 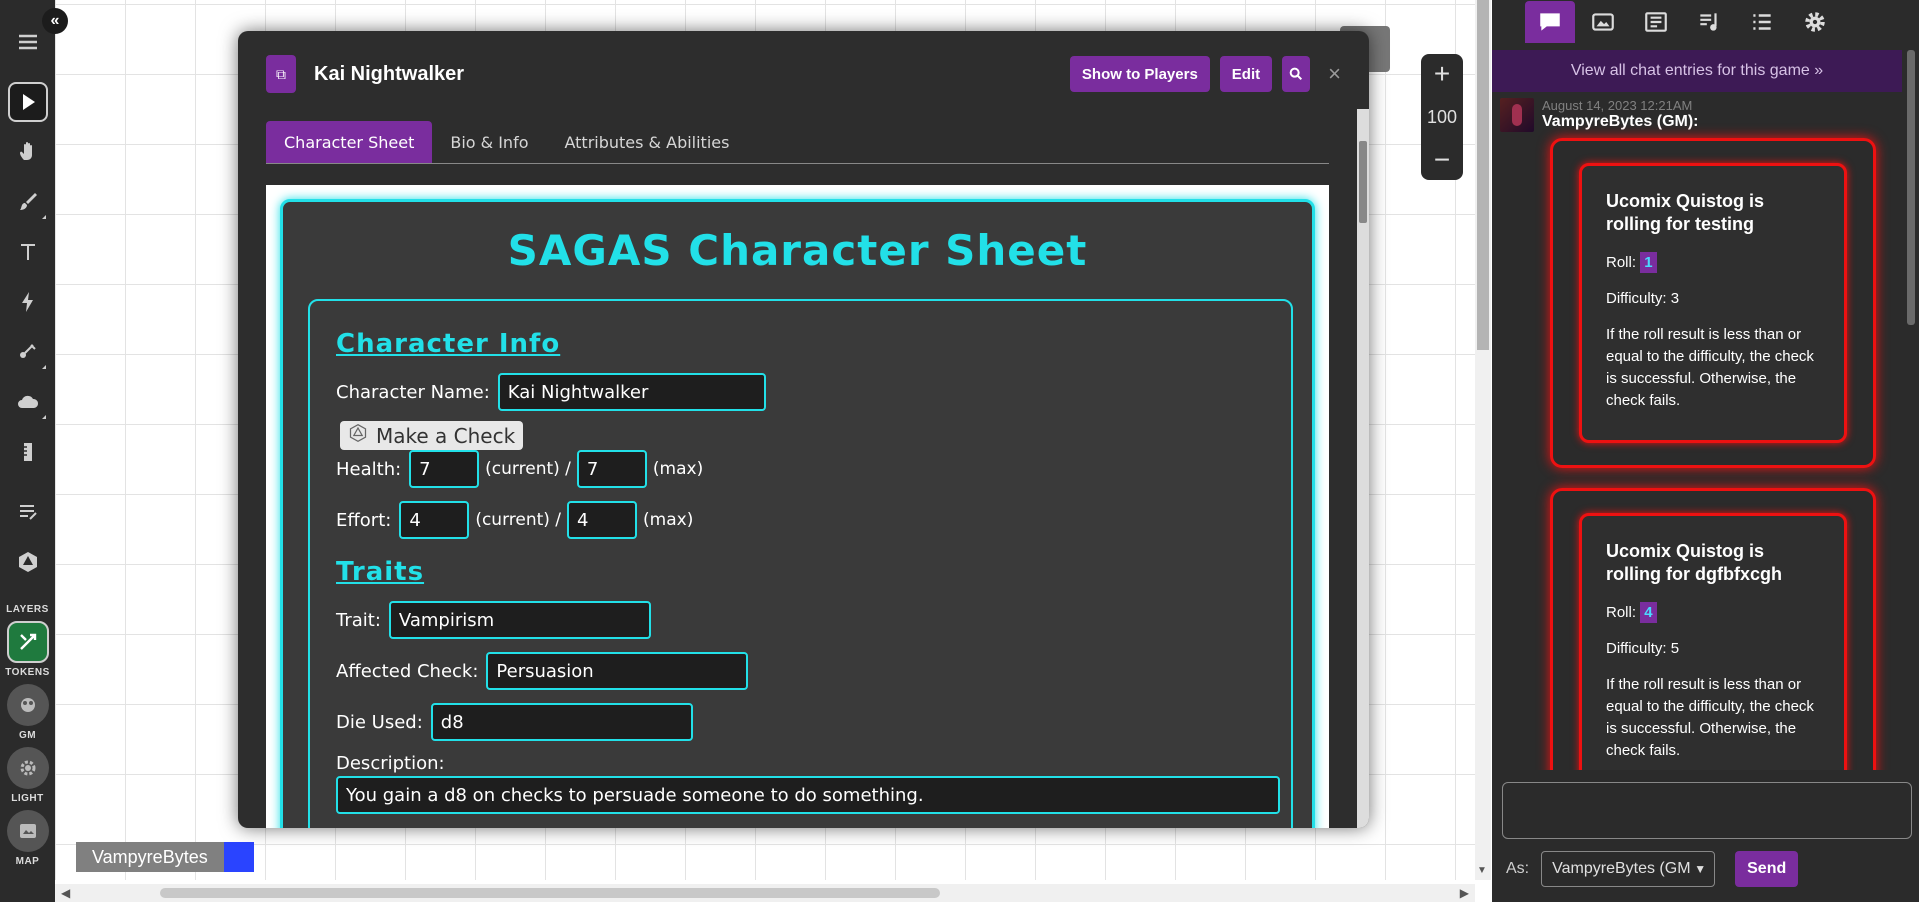 I want to click on roll-title: Ucomix Quistog is rolling for testing, so click(x=1685, y=212).